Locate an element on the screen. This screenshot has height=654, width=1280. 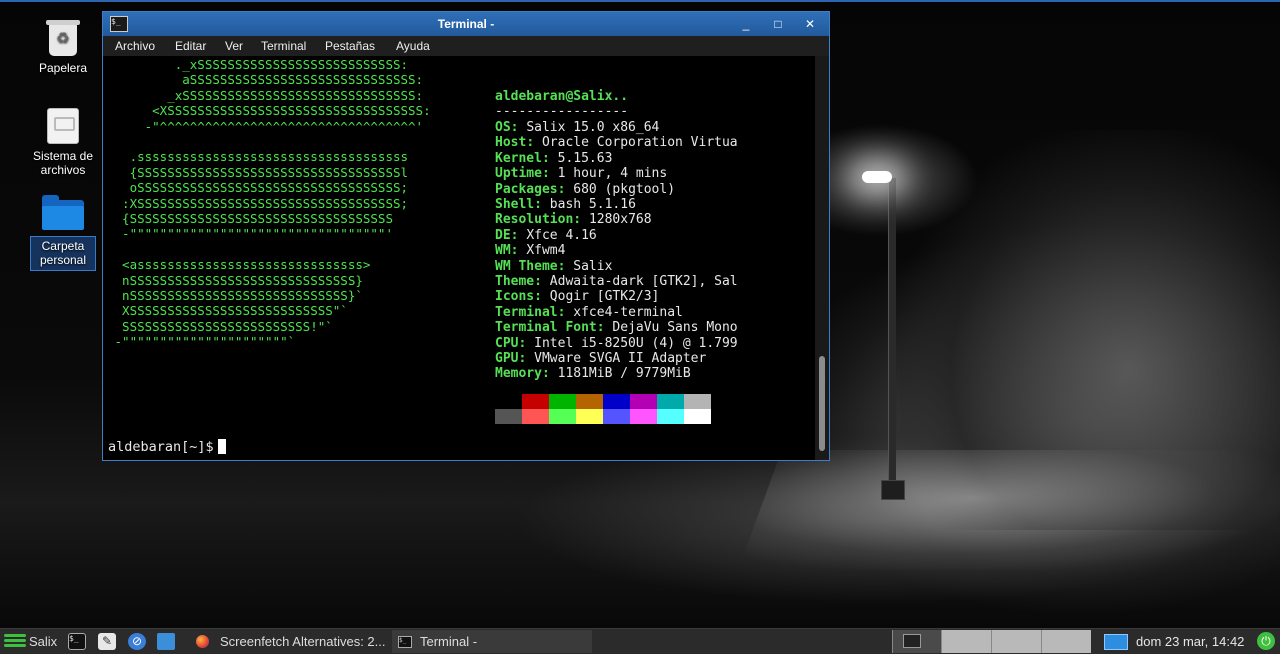
desktop-icon-trash: ♻ Papelera is located at coordinates (63, 47).